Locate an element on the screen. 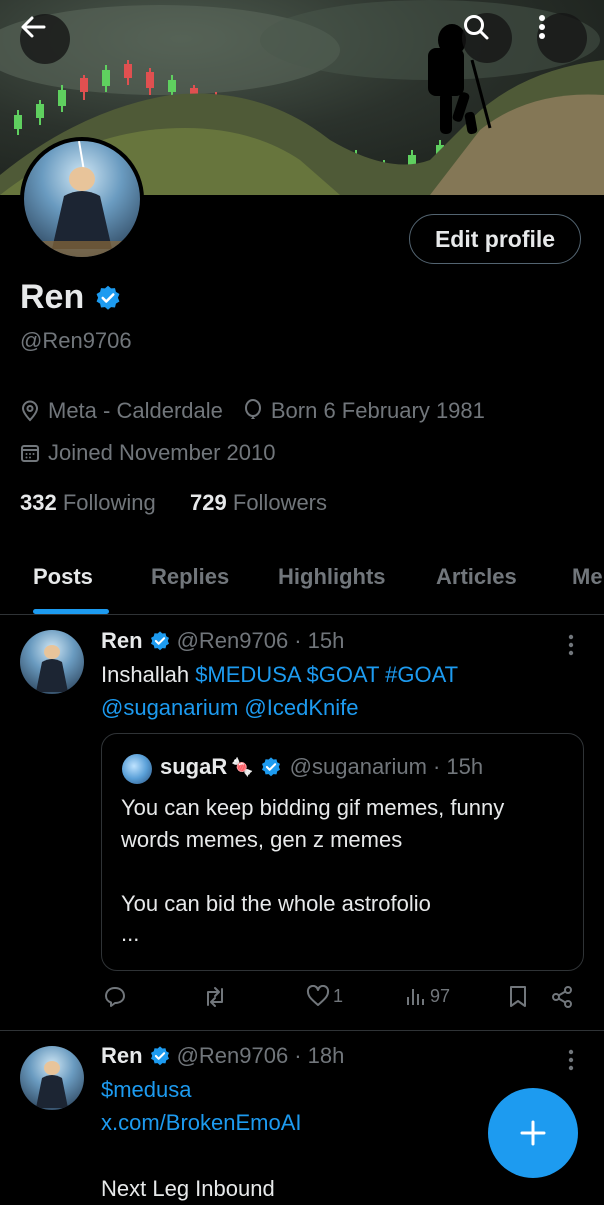 The width and height of the screenshot is (604, 1205). mention-link: @IcedKnife is located at coordinates (301, 707).